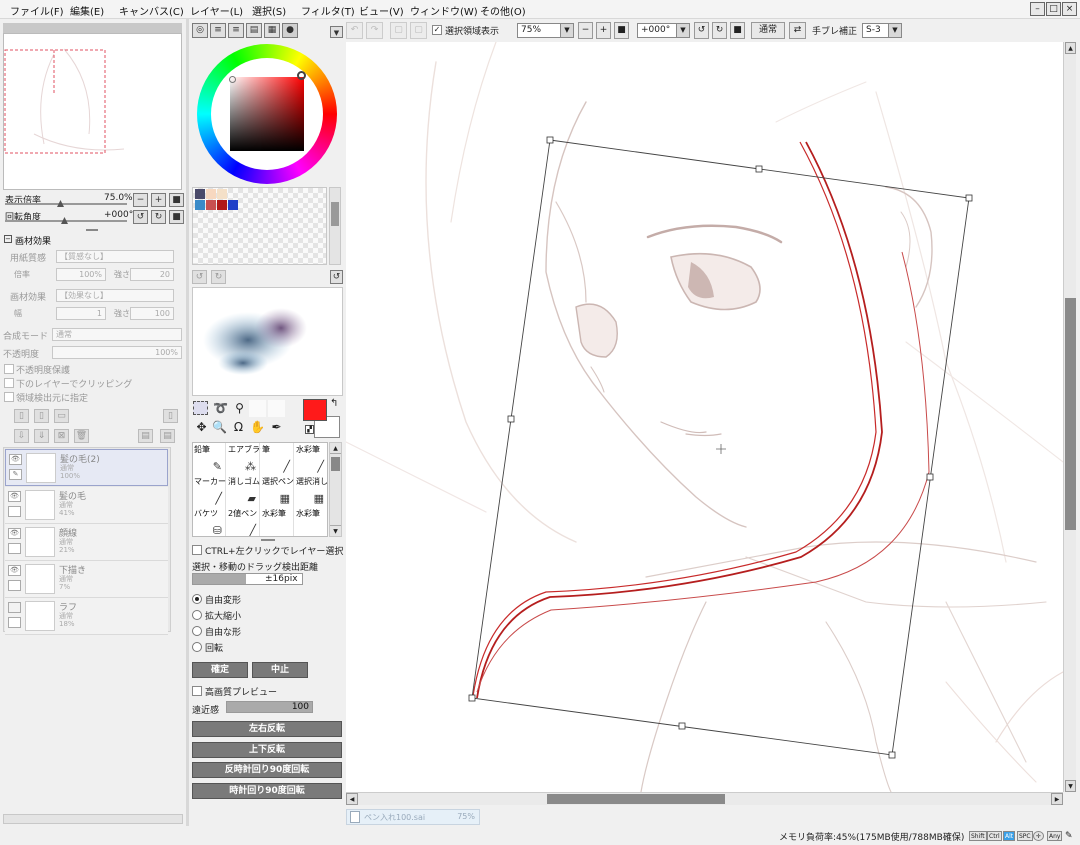 This screenshot has height=845, width=1080. What do you see at coordinates (336, 277) in the screenshot?
I see `scratchpad-menu-icon: ↺` at bounding box center [336, 277].